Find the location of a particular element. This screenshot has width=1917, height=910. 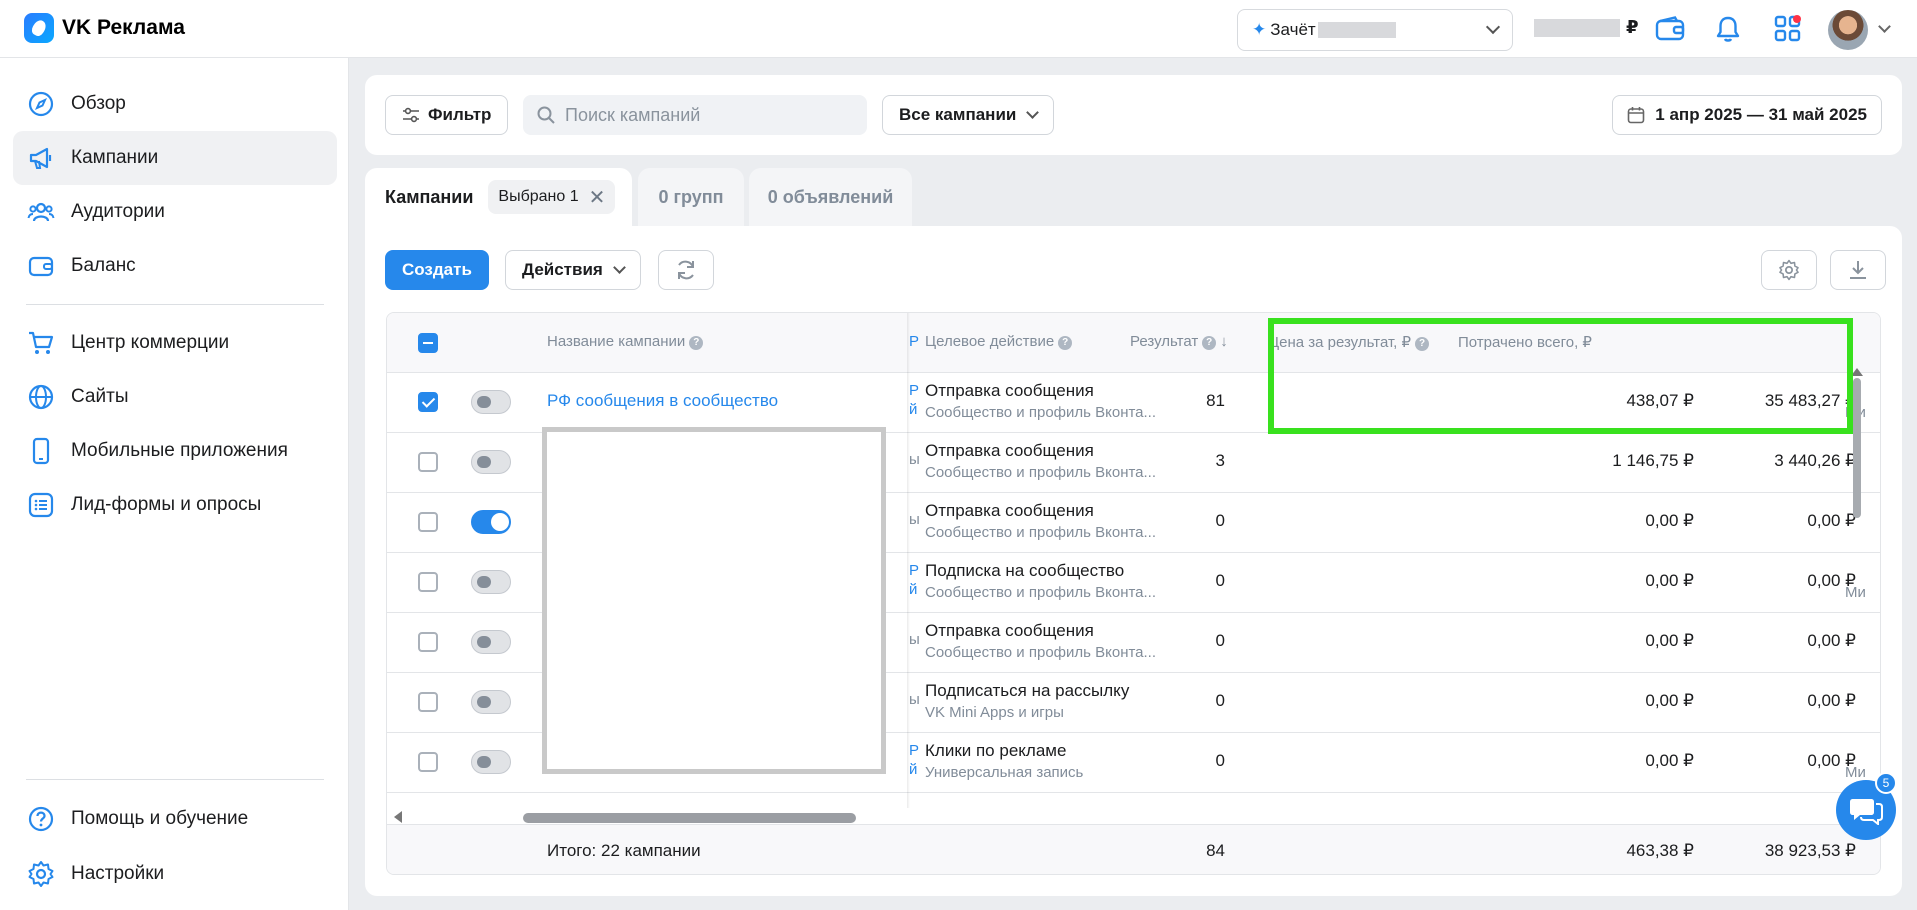

date-range-picker: 1 апр 2025 — 31 май 2025 is located at coordinates (1747, 115).